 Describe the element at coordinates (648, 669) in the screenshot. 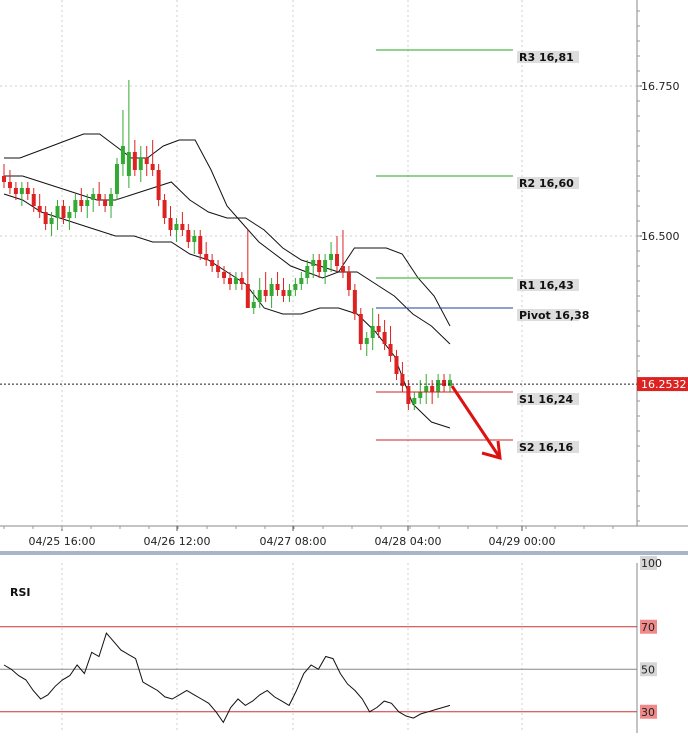

I see `rsi-tick-label: 50` at that location.